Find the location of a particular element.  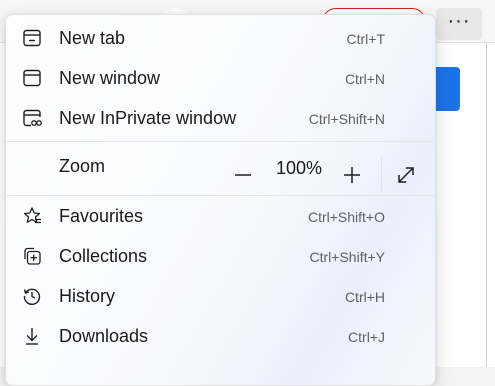

menu-item-shortcut: Ctrl+Shift+Y is located at coordinates (347, 257).